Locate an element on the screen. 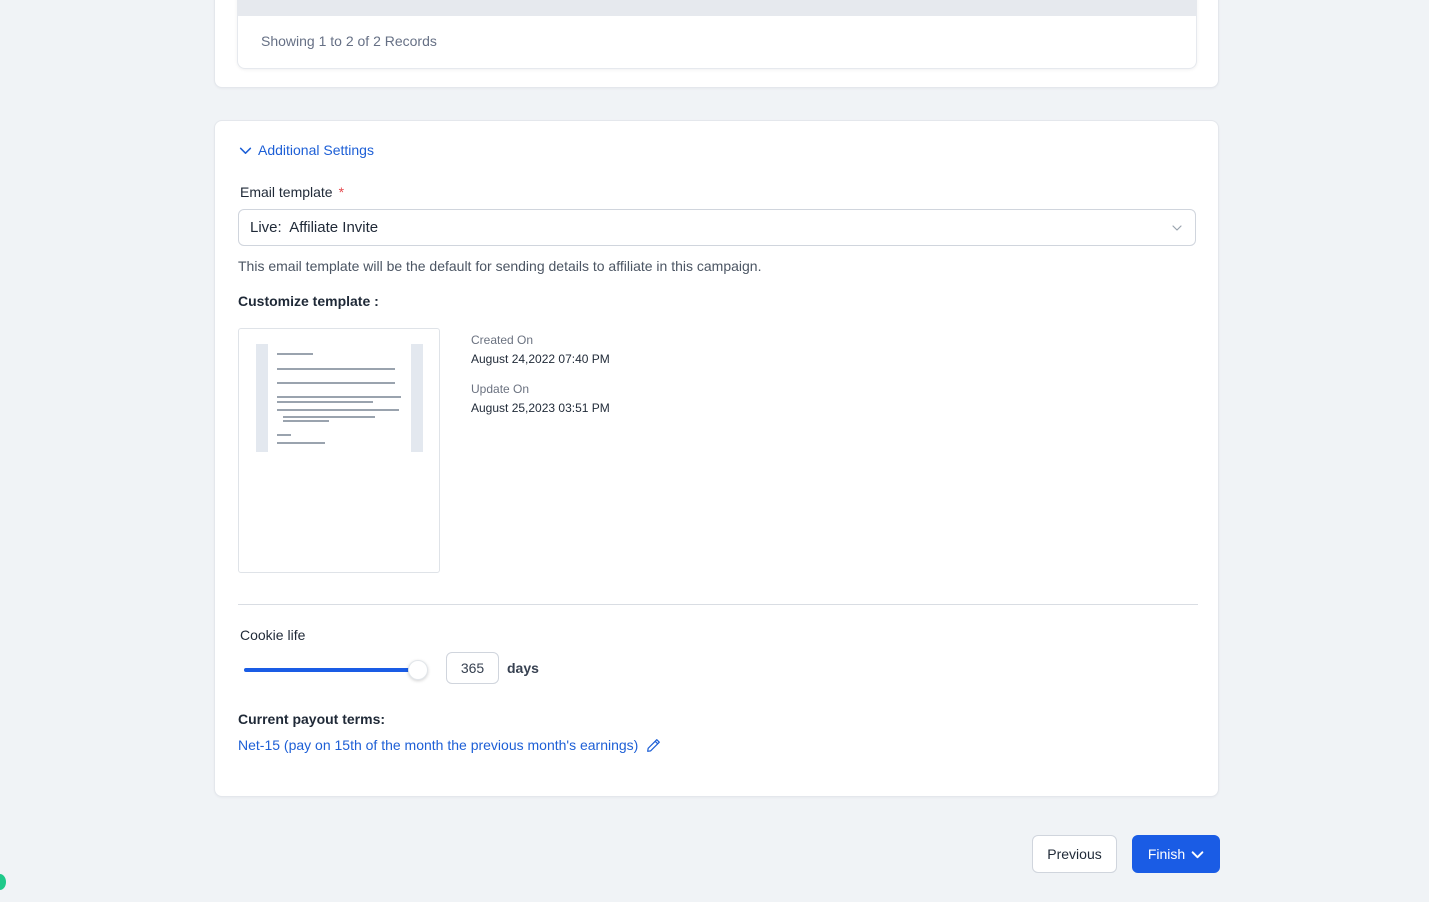 This screenshot has height=902, width=1429. cookie-life-unit: days is located at coordinates (523, 668).